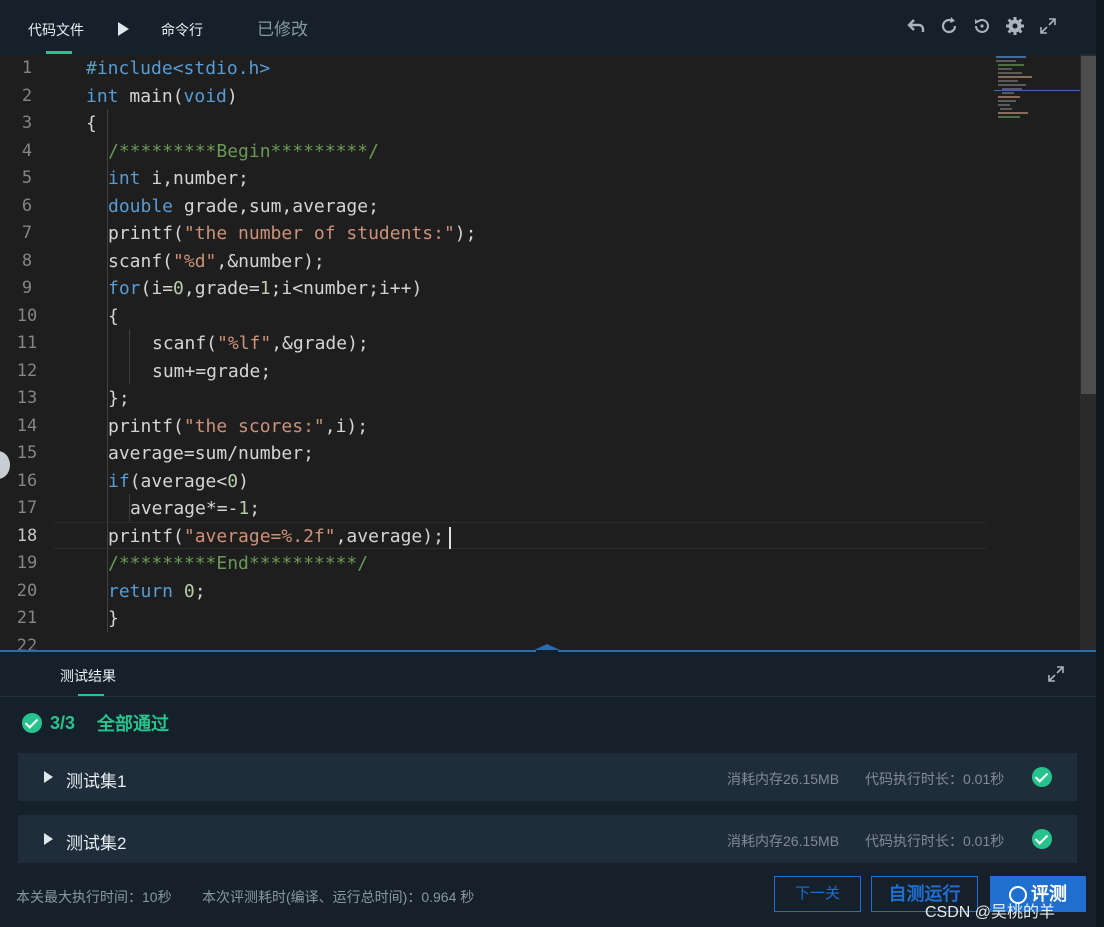 The width and height of the screenshot is (1104, 927). I want to click on code-line: 8 scanf("%d",&number);, so click(173, 261).